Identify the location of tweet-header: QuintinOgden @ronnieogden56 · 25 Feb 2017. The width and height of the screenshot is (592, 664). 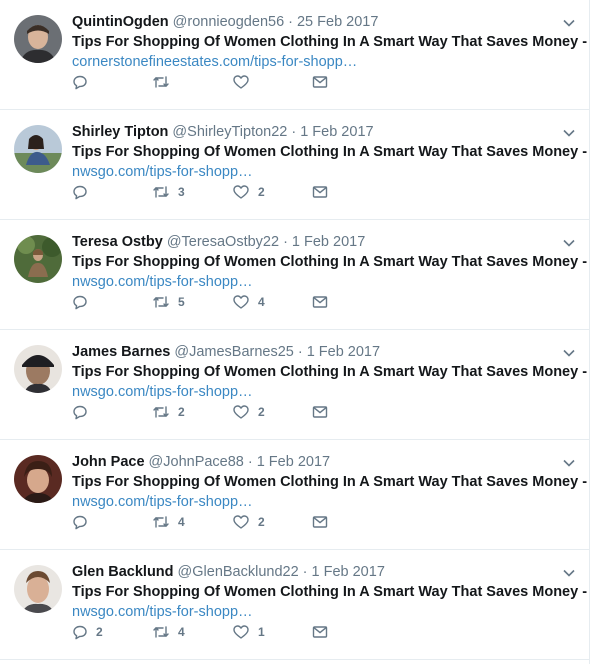
(324, 22).